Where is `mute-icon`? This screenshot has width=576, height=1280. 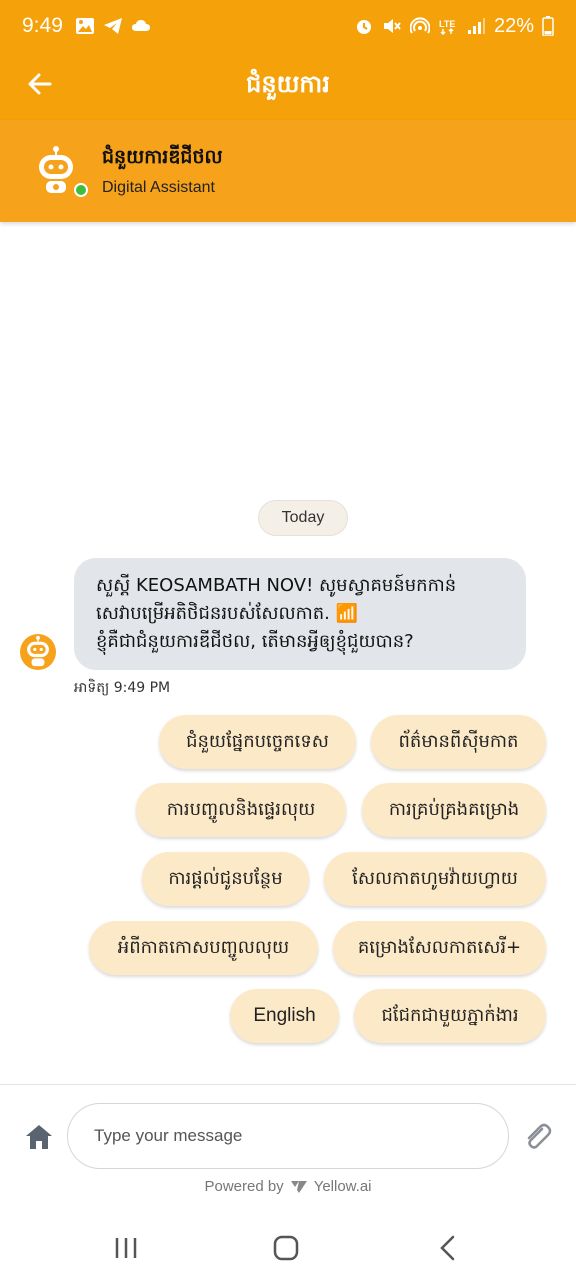
mute-icon is located at coordinates (392, 26).